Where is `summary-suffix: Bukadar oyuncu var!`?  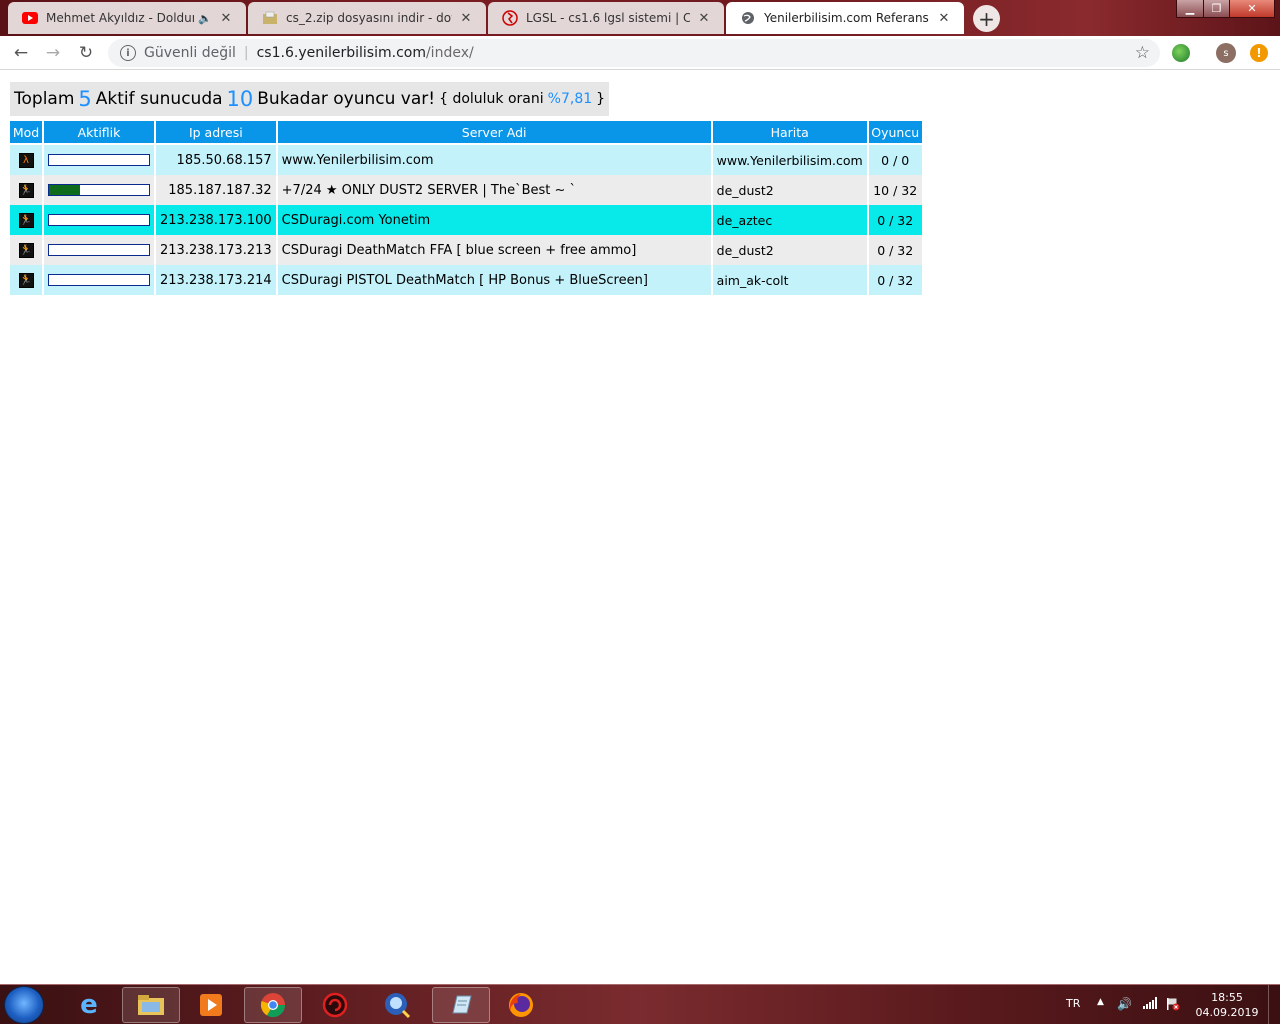 summary-suffix: Bukadar oyuncu var! is located at coordinates (346, 99).